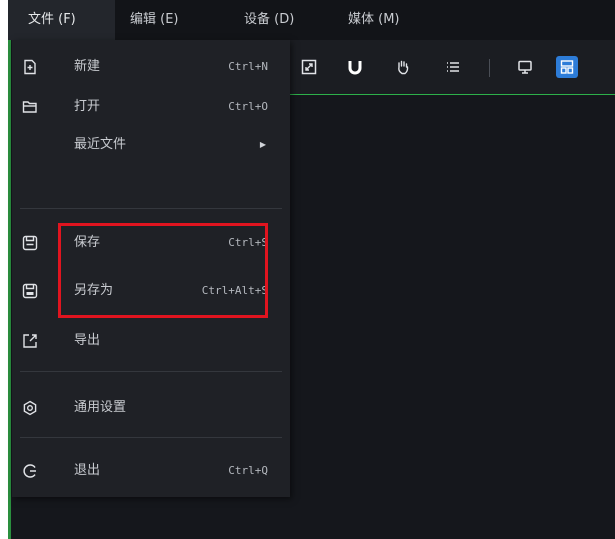  What do you see at coordinates (269, 20) in the screenshot?
I see `menu-tab-device: 设备 (D)` at bounding box center [269, 20].